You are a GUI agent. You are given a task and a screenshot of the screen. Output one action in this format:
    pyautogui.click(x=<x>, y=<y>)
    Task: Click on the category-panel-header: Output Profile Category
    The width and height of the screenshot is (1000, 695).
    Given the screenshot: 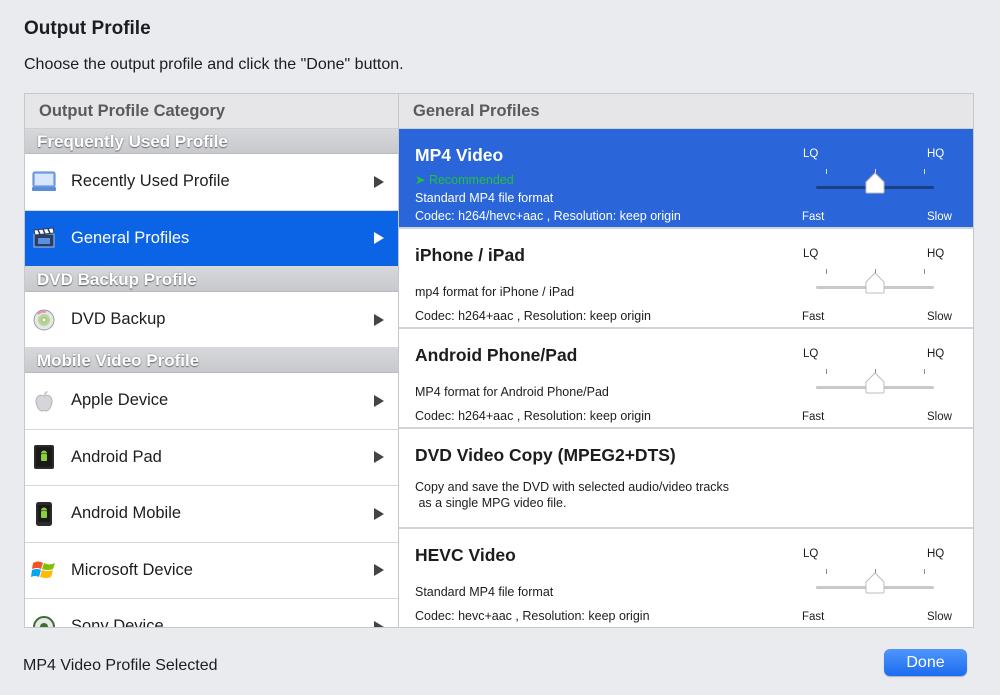 What is the action you would take?
    pyautogui.click(x=211, y=111)
    